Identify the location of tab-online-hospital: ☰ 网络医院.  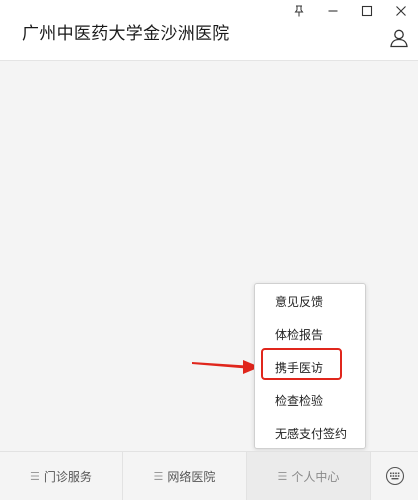
(185, 476).